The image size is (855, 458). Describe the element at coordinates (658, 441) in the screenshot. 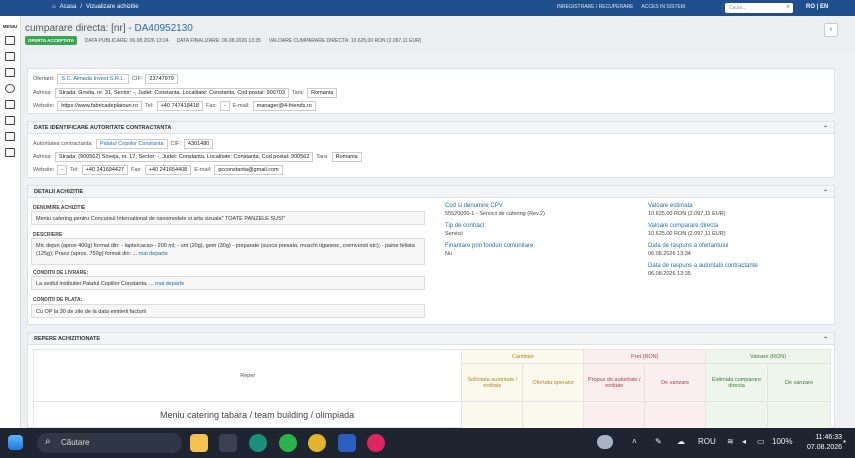

I see `pen-icon: ✎` at that location.